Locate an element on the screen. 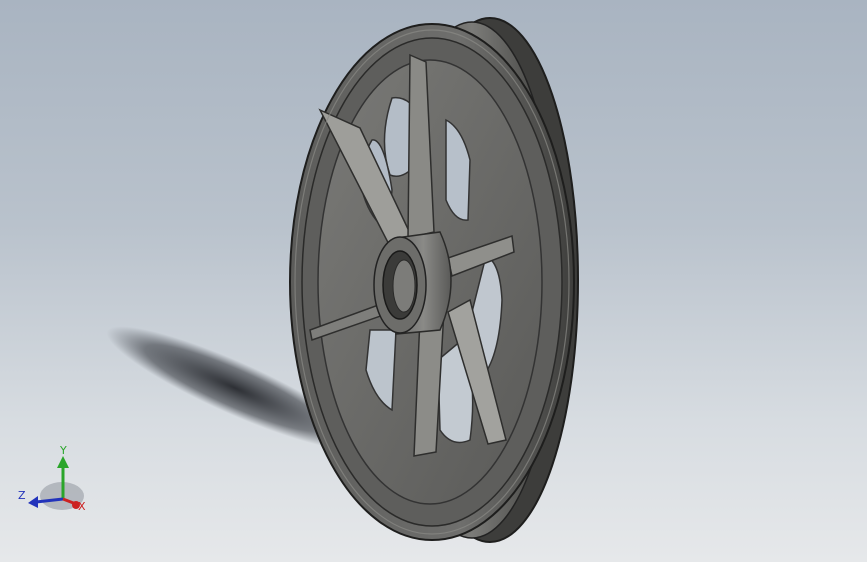  x-axis-label: X is located at coordinates (82, 506).